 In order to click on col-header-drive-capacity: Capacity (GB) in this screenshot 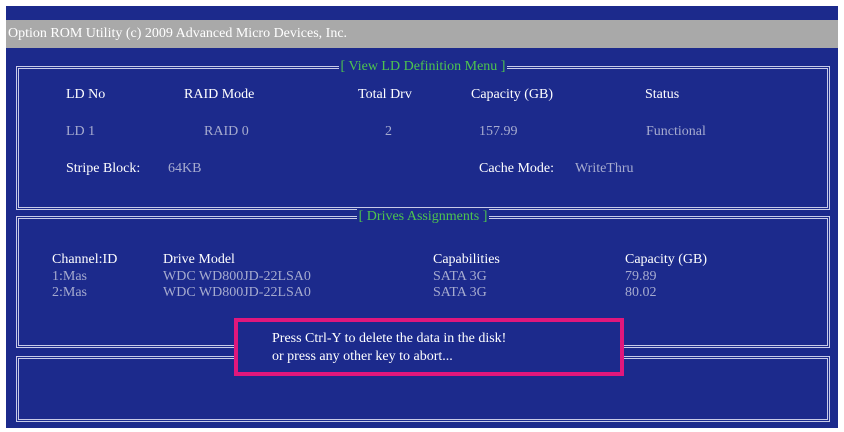, I will do `click(666, 259)`.